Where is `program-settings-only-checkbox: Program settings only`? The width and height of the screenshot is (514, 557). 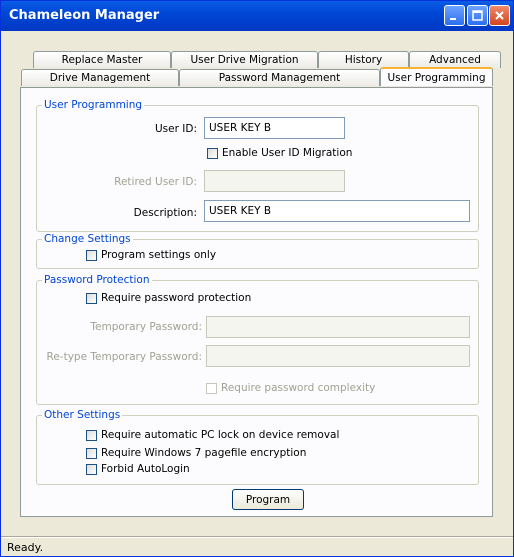
program-settings-only-checkbox: Program settings only is located at coordinates (151, 255).